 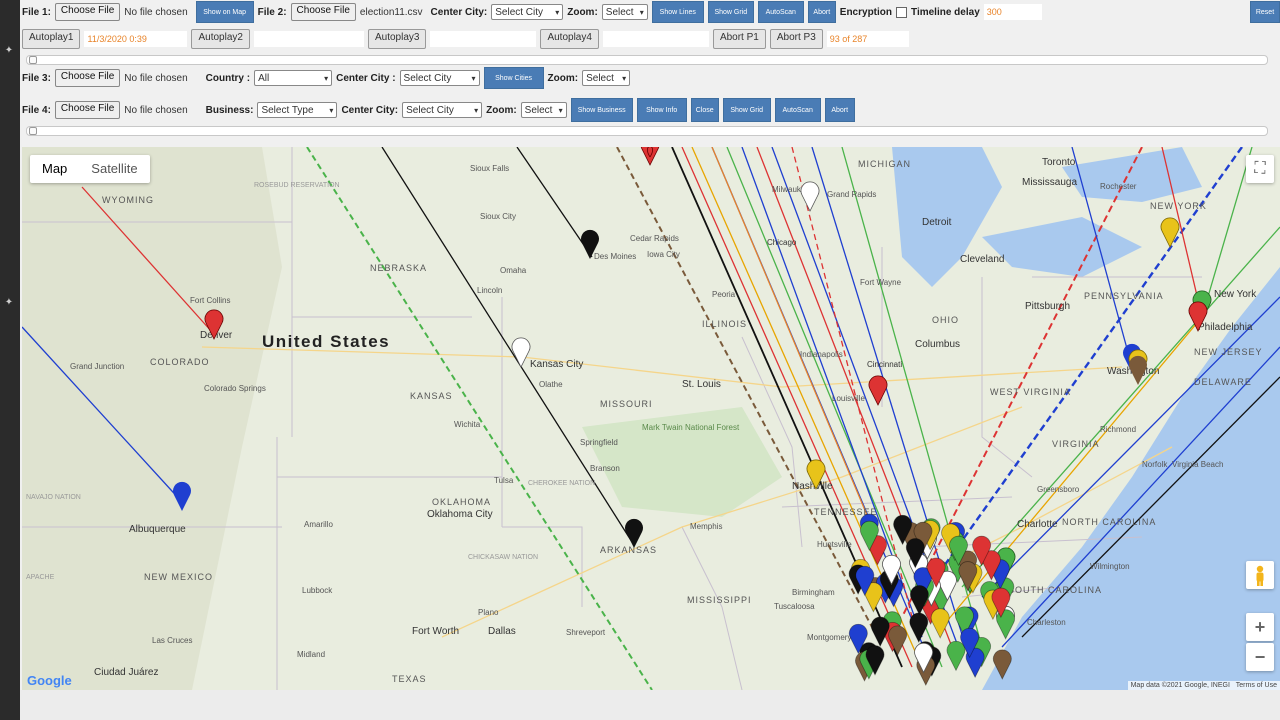 What do you see at coordinates (87, 78) in the screenshot?
I see `file3-choose-button: Choose File` at bounding box center [87, 78].